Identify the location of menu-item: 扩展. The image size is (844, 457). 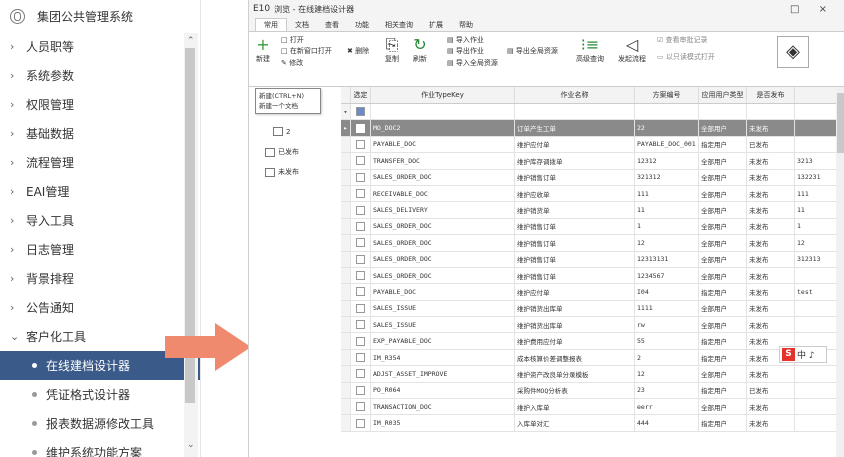
(436, 25).